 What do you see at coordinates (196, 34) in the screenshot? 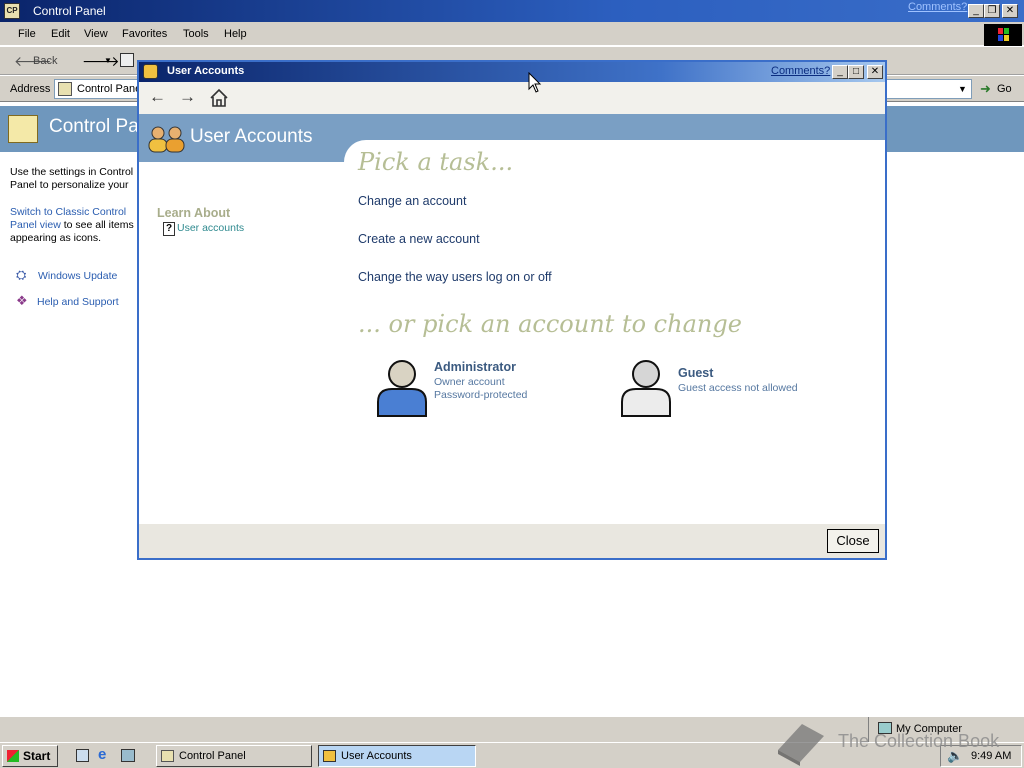
I see `menu-tools: Tools` at bounding box center [196, 34].